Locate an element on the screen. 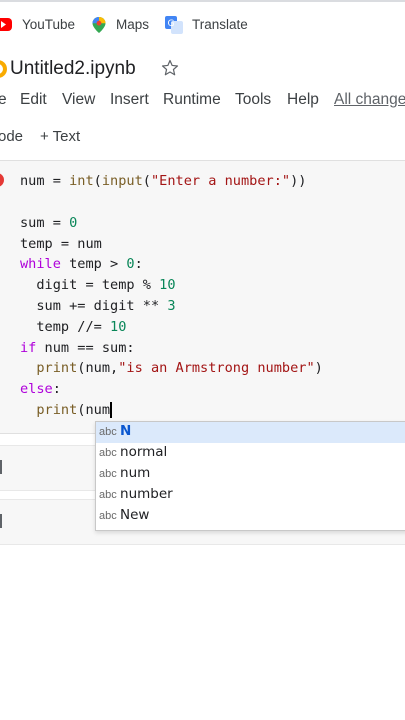  code-line-9: if num == sum: is located at coordinates (77, 348).